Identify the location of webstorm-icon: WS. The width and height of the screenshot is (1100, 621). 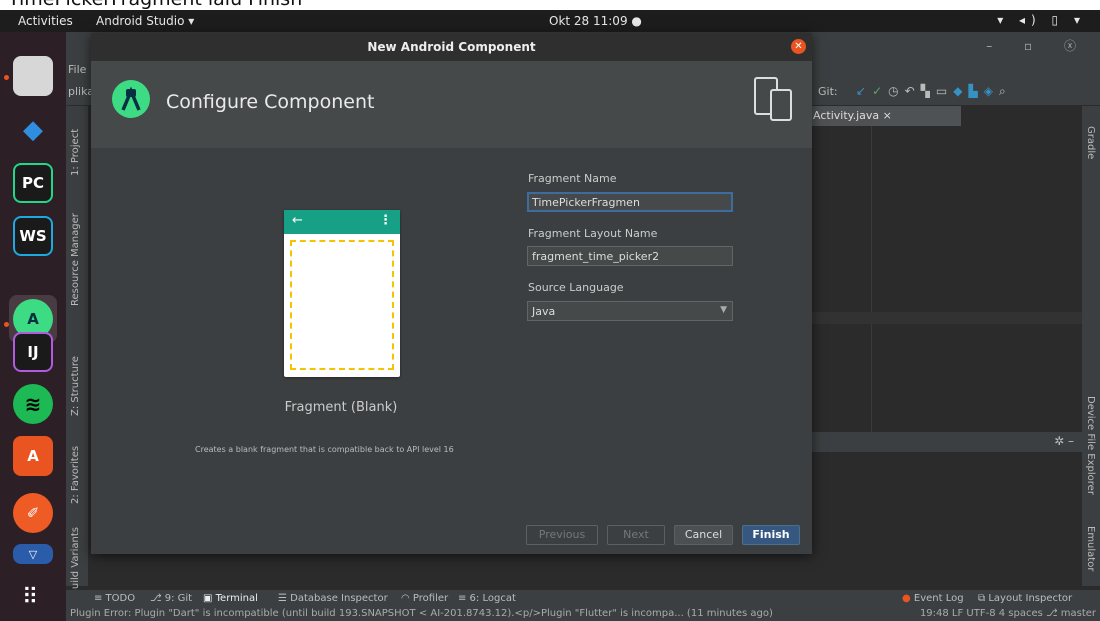
(33, 236).